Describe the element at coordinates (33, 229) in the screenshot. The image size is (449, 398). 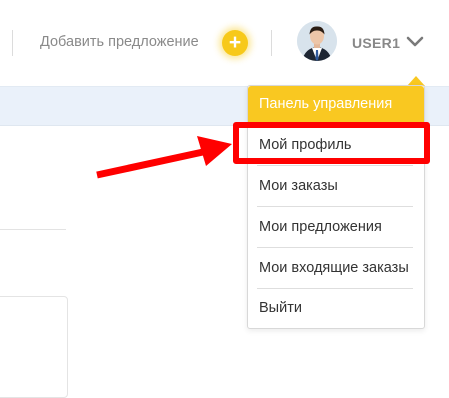
I see `content-divider` at that location.